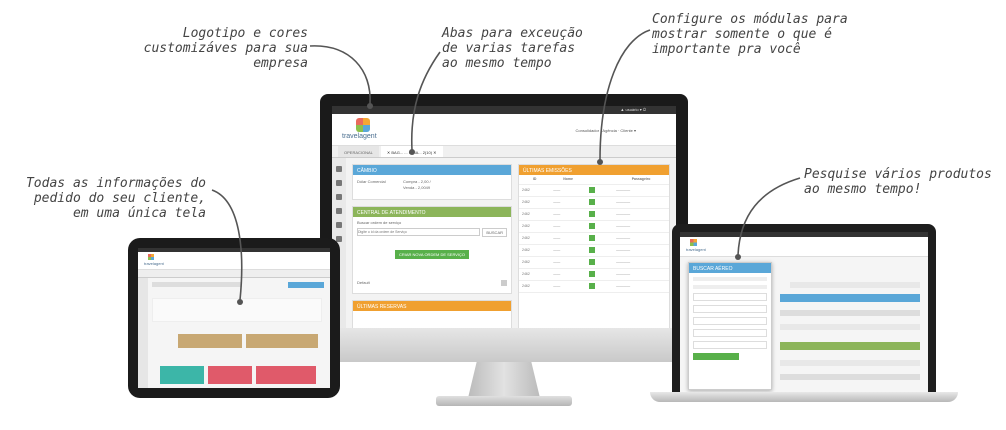 Image resolution: width=1006 pixels, height=430 pixels. Describe the element at coordinates (504, 401) in the screenshot. I see `monitor-base` at that location.